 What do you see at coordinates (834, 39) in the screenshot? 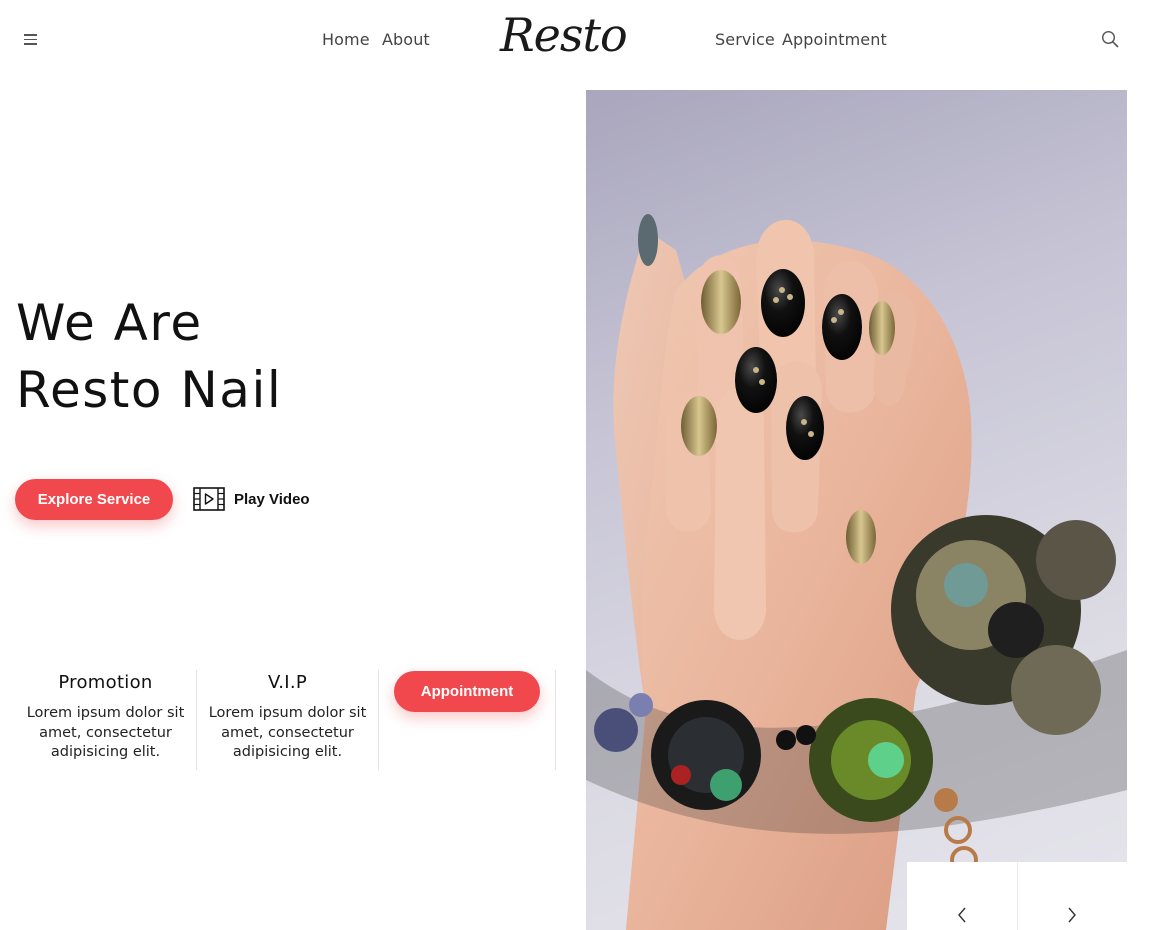
I see `nav-appointment: Appointment` at bounding box center [834, 39].